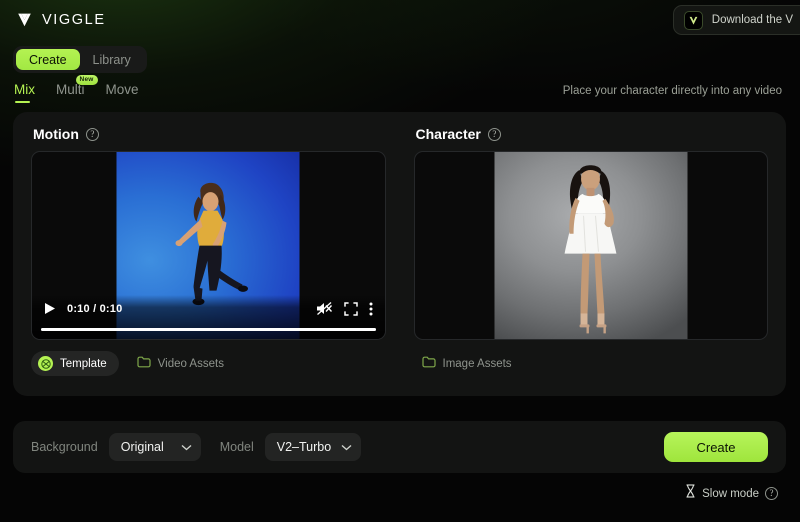 This screenshot has height=522, width=800. I want to click on video-controls-bar: 0:10 / 0:10, so click(208, 317).